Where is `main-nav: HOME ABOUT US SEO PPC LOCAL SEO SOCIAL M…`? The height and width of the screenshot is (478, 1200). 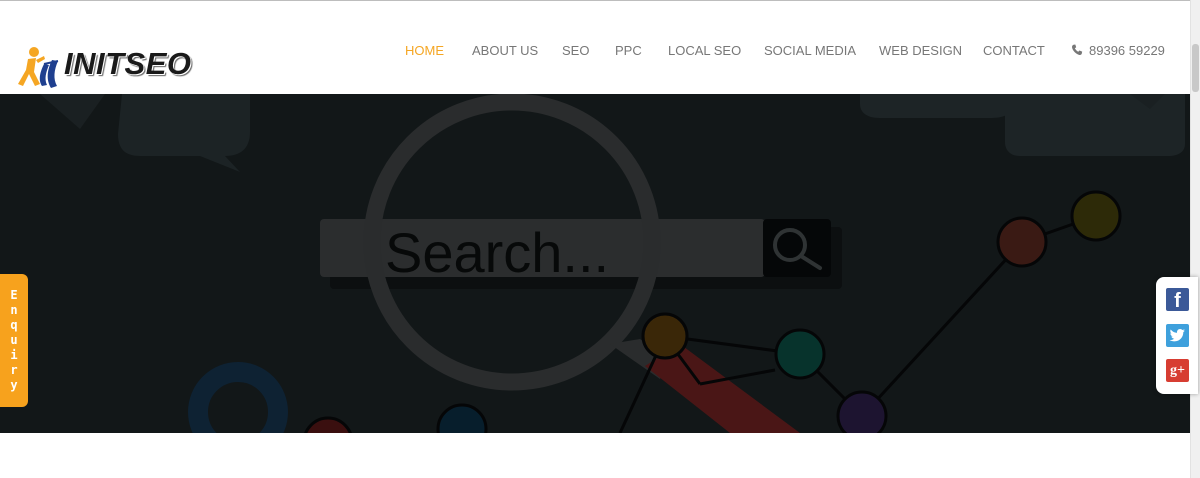
main-nav: HOME ABOUT US SEO PPC LOCAL SEO SOCIAL M… is located at coordinates (595, 53).